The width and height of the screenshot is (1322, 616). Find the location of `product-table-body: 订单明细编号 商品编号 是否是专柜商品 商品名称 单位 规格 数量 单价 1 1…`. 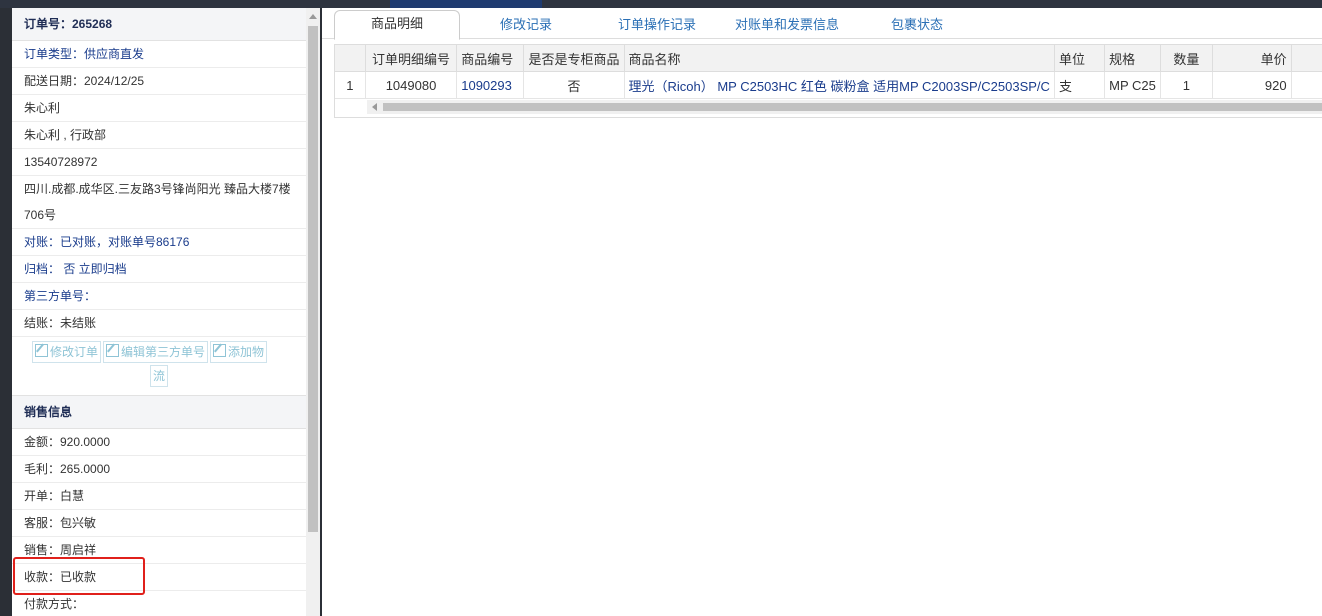

product-table-body: 订单明细编号 商品编号 是否是专柜商品 商品名称 单位 规格 数量 单价 1 1… is located at coordinates (828, 72).